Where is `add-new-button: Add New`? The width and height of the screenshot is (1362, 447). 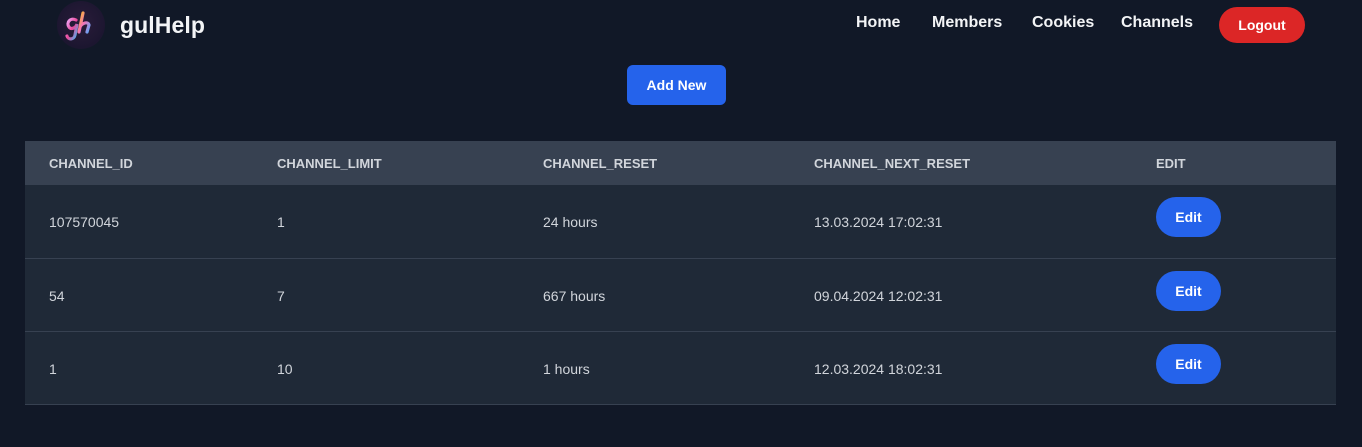
add-new-button: Add New is located at coordinates (676, 85).